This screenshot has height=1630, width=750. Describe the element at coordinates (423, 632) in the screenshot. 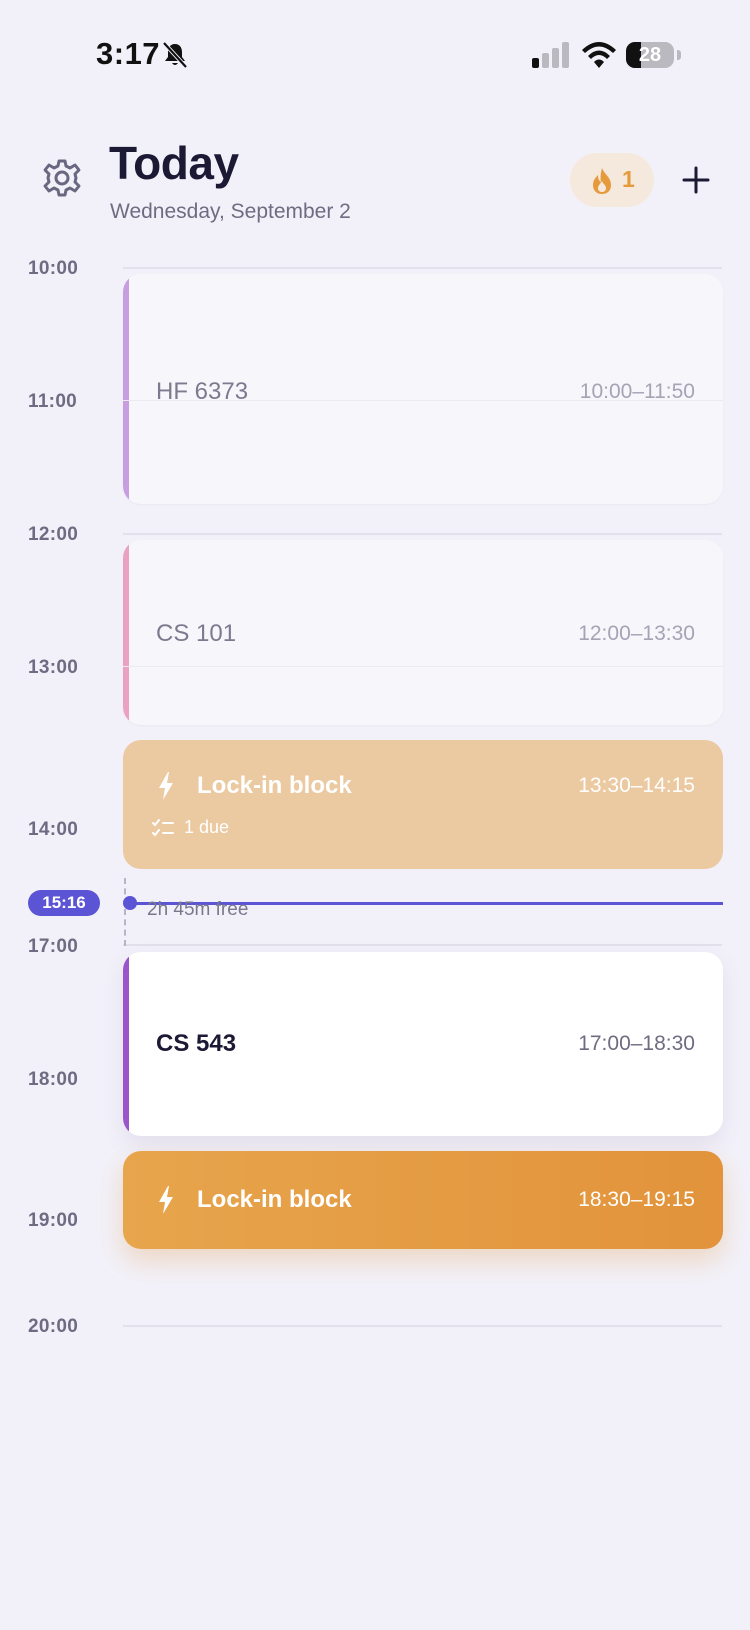

I see `event-card-cs-101: CS 101 12:00–13:30` at that location.